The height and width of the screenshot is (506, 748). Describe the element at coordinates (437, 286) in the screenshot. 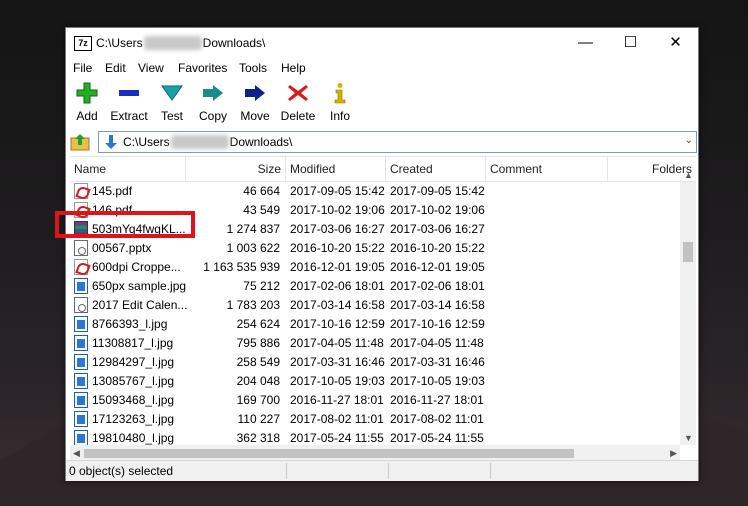

I see `file-created: 2017-02-06 18:01` at that location.